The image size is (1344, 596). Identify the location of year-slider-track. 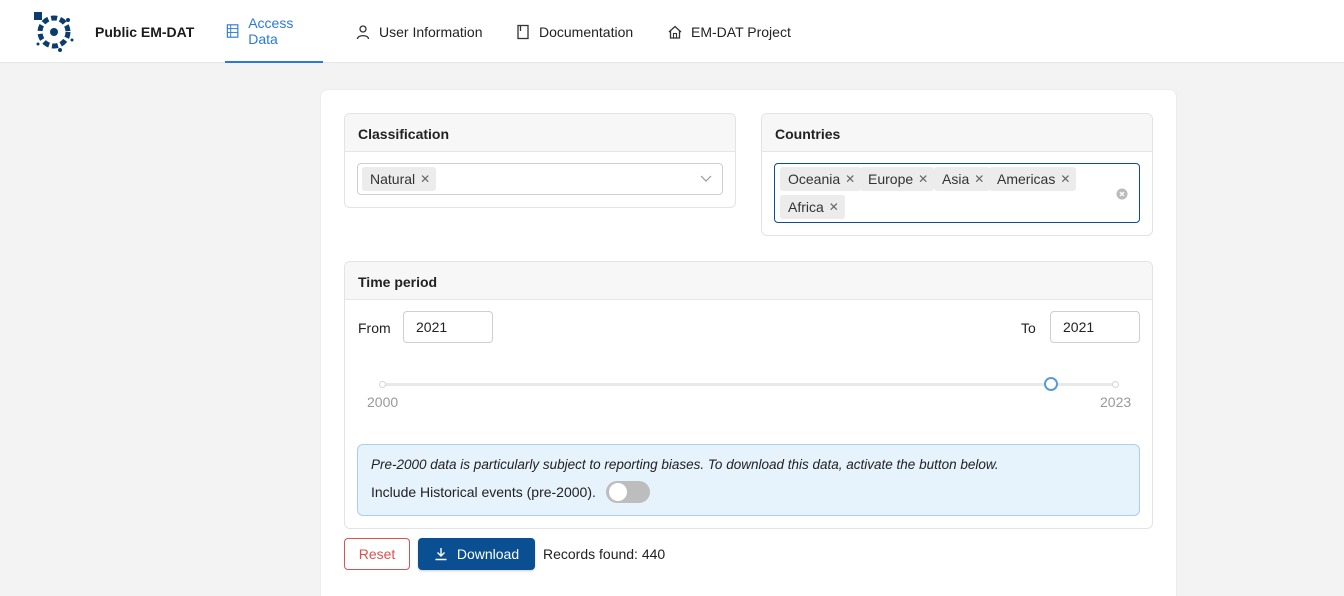
(748, 384).